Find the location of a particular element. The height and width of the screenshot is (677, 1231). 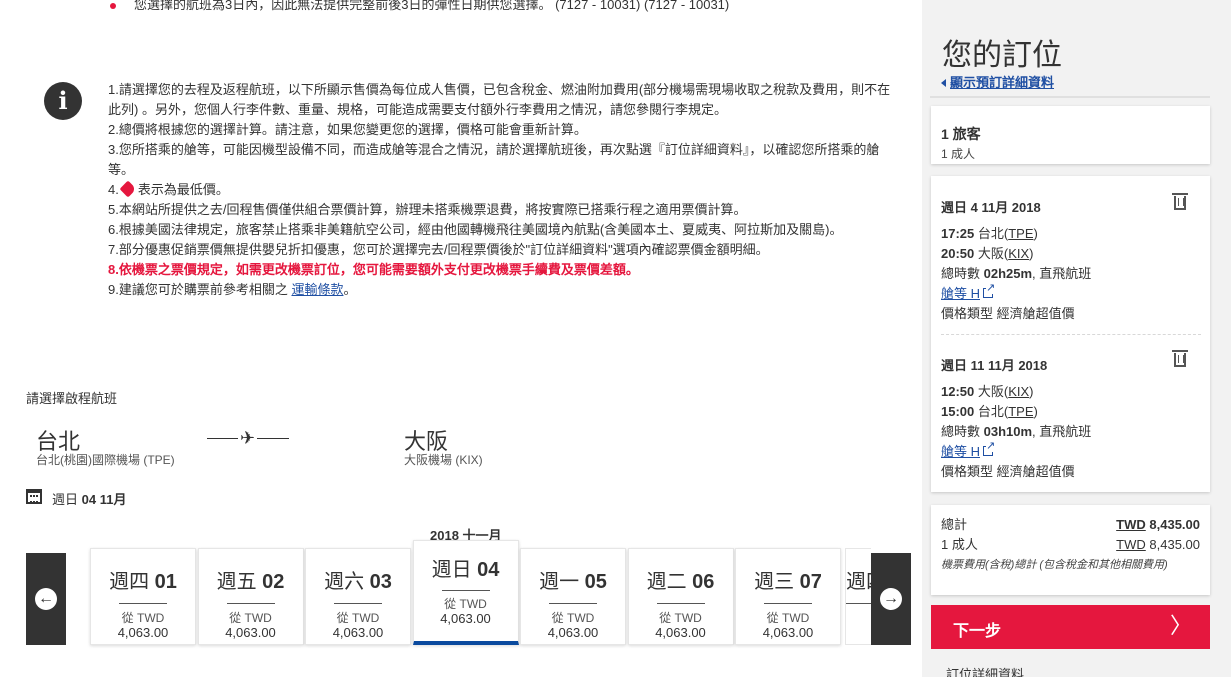

chevron-right-icon: 〉 is located at coordinates (1180, 625).